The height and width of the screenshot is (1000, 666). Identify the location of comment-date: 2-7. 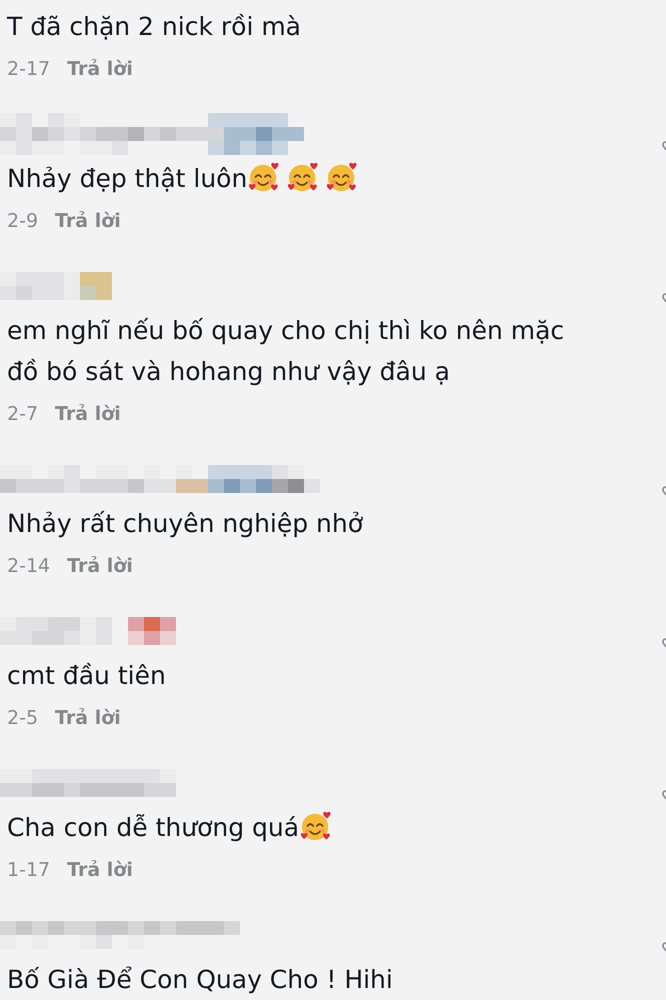
(22, 414).